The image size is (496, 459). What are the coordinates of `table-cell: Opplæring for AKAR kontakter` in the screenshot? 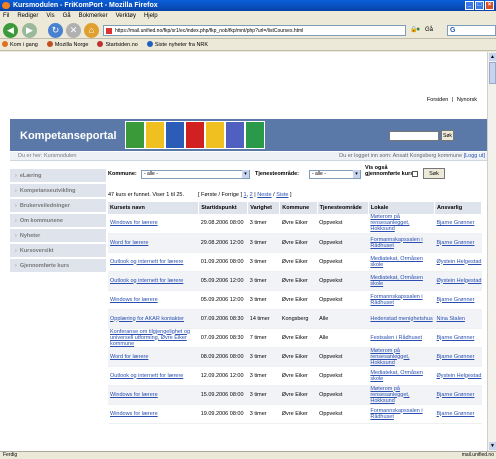 It's located at (153, 319).